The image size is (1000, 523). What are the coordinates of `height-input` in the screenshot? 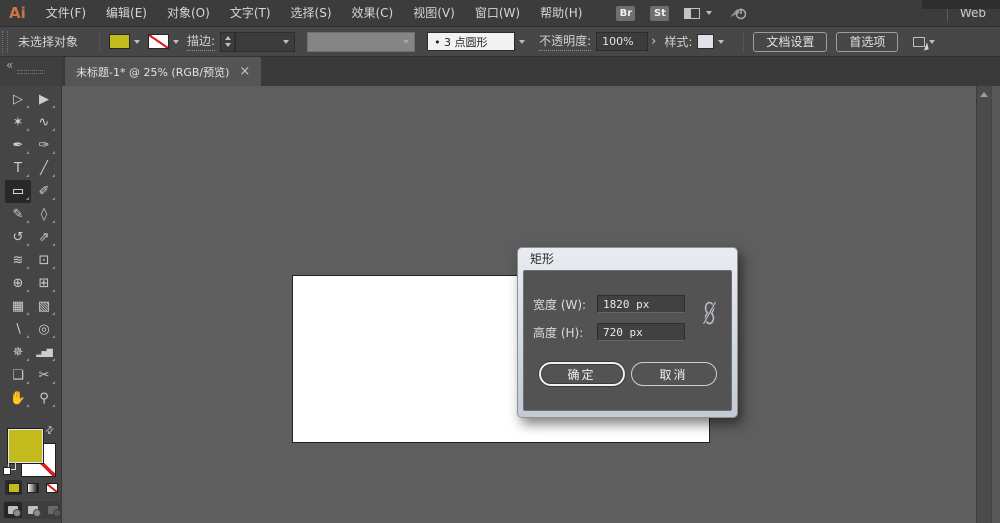 It's located at (641, 332).